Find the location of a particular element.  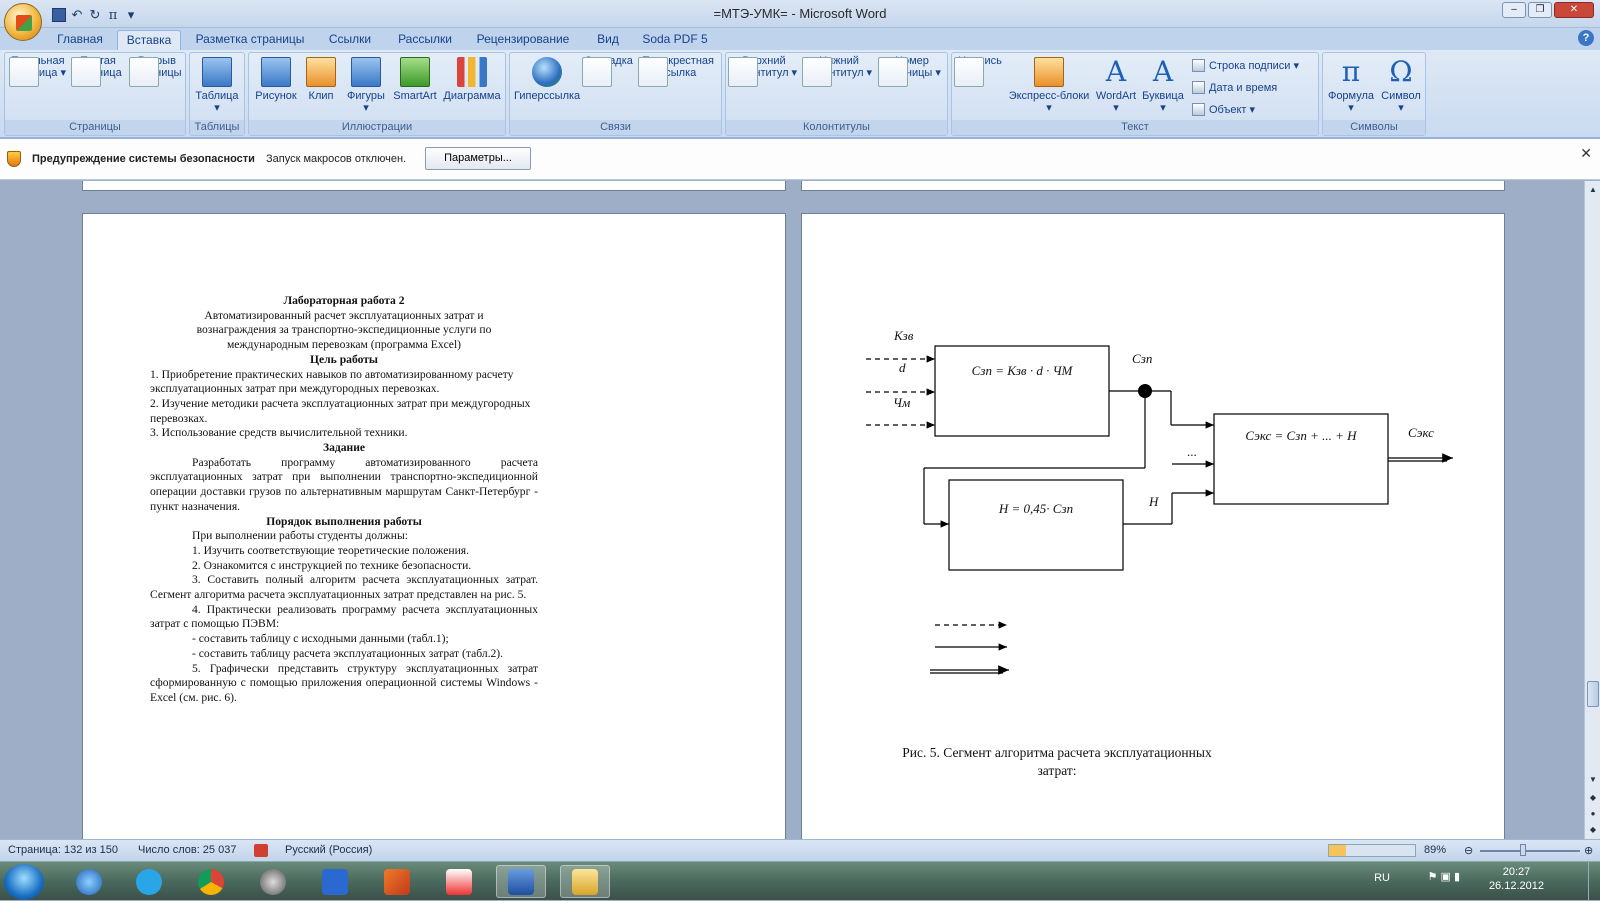

table-button: Таблица ▾ is located at coordinates (217, 84).